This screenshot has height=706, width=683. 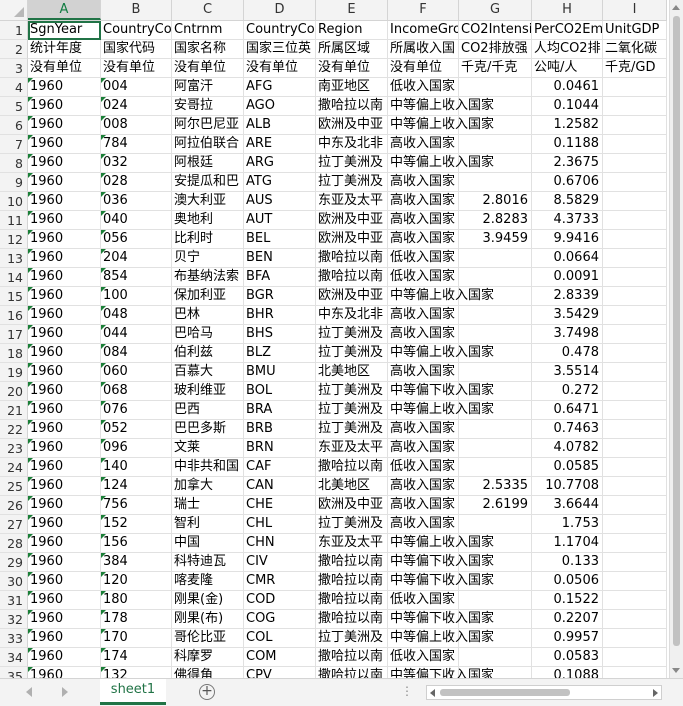 What do you see at coordinates (29, 692) in the screenshot?
I see `previous-sheet-icon` at bounding box center [29, 692].